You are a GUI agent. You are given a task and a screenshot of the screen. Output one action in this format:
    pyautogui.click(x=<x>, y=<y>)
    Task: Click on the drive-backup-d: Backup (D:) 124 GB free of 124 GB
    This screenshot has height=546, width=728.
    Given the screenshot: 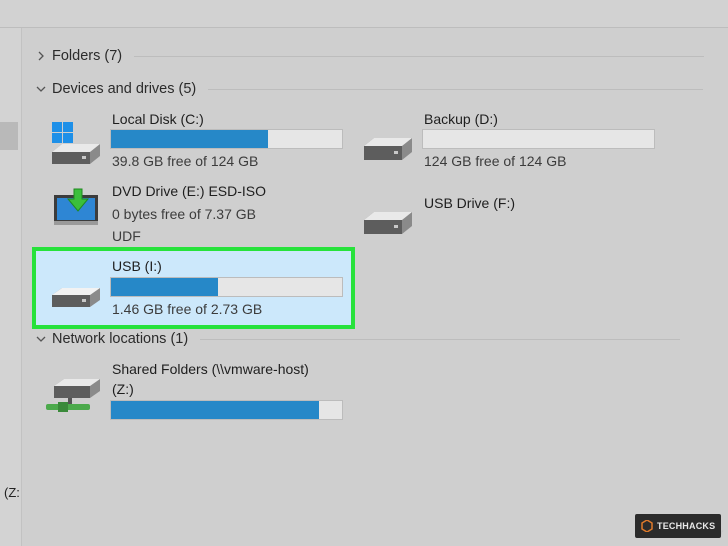 What is the action you would take?
    pyautogui.click(x=511, y=139)
    